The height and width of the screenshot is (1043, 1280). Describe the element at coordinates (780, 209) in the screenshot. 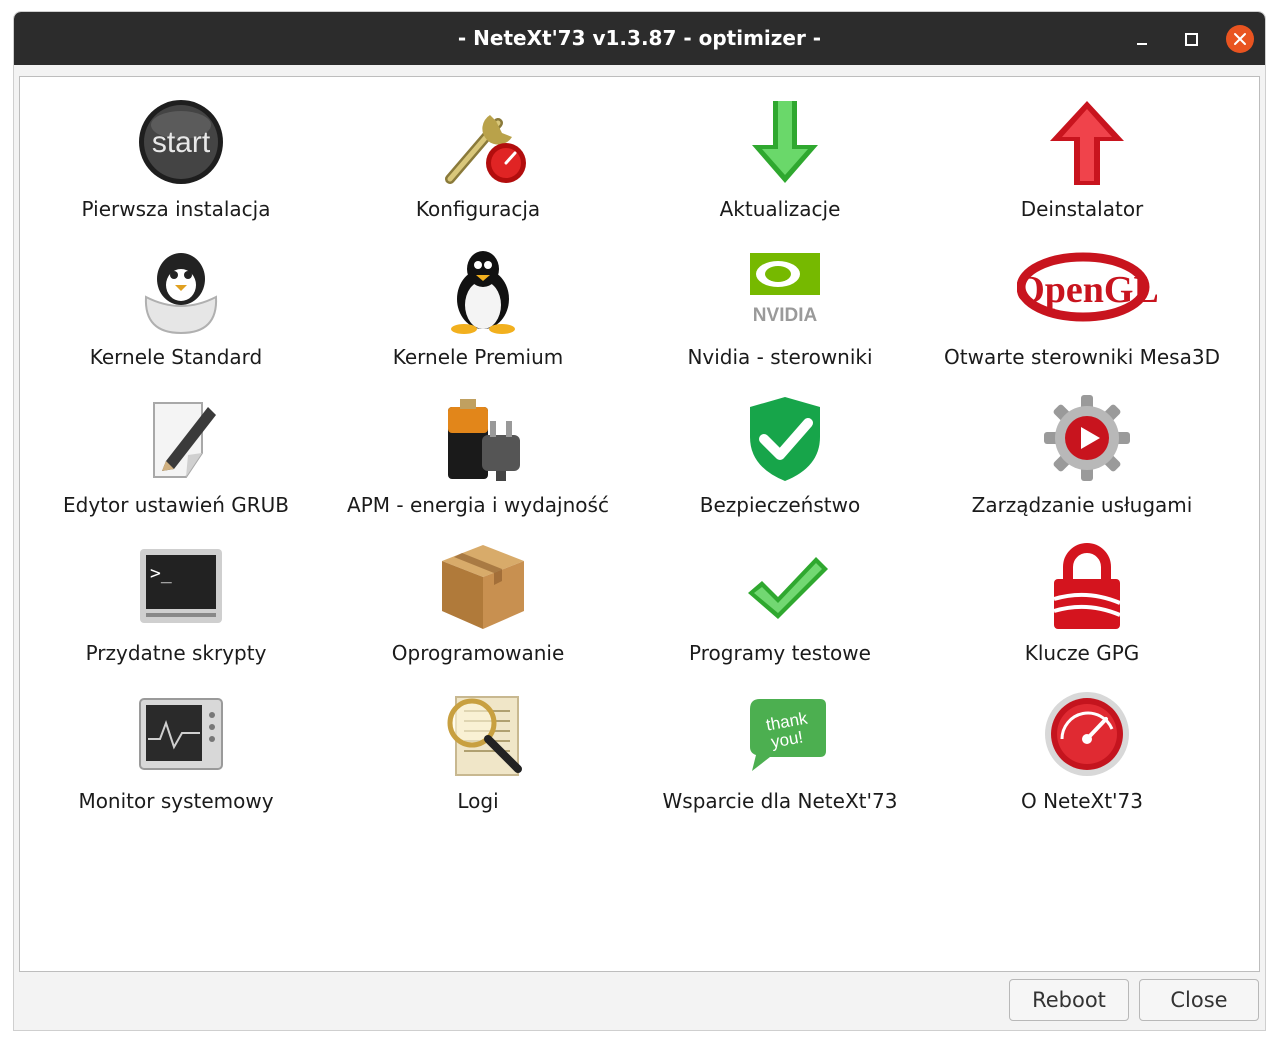

I see `item-label: Aktualizacje` at that location.